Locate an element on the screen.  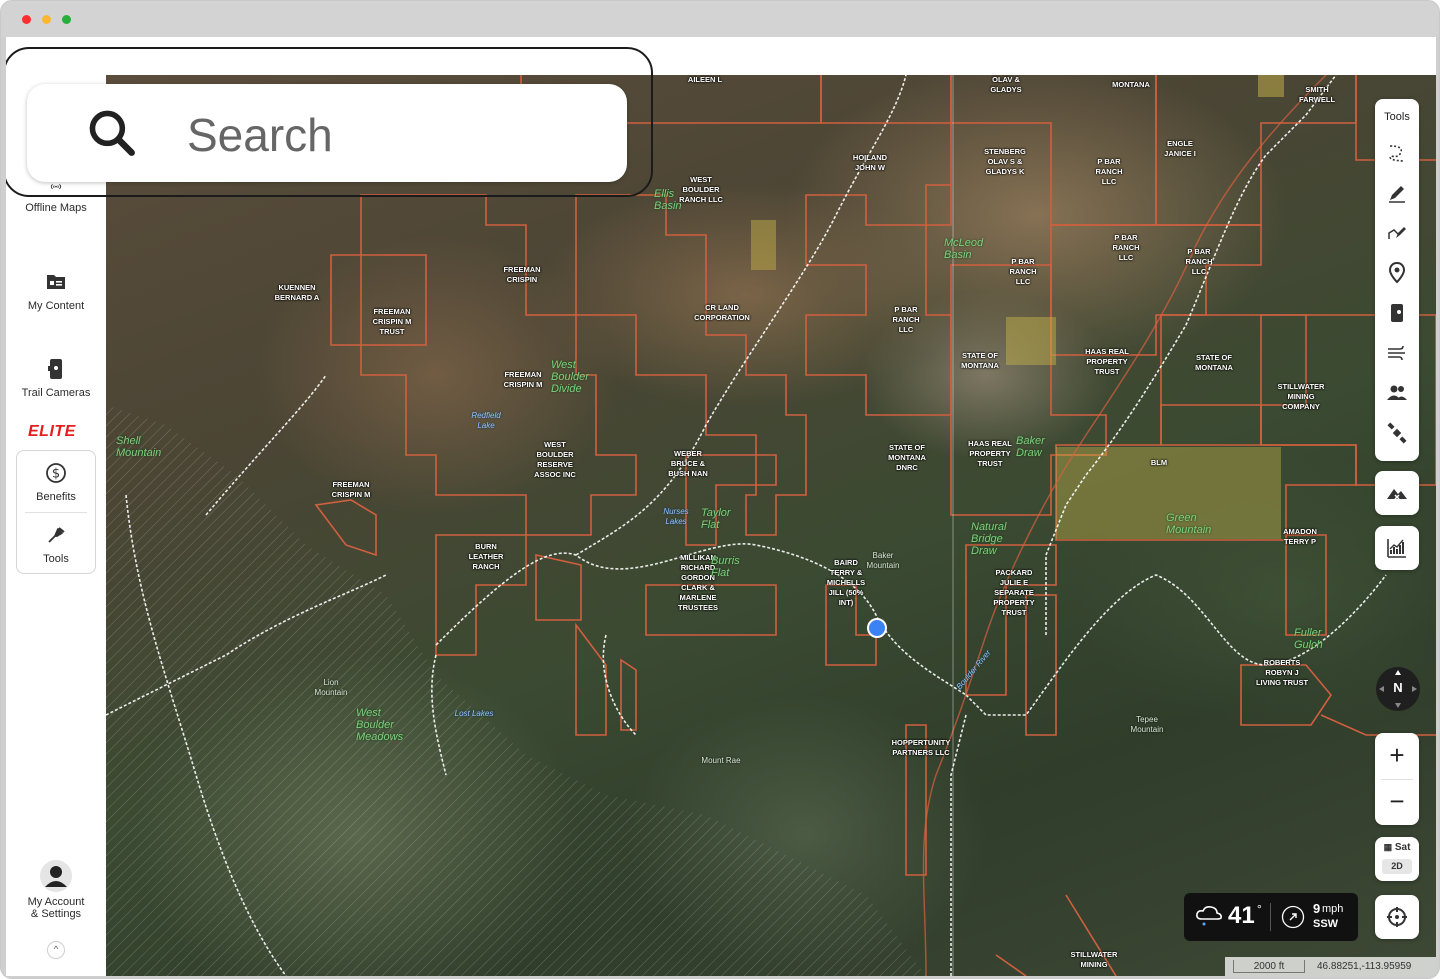
sidebar-item-trail-cameras: Trail Cameras is located at coordinates (56, 378).